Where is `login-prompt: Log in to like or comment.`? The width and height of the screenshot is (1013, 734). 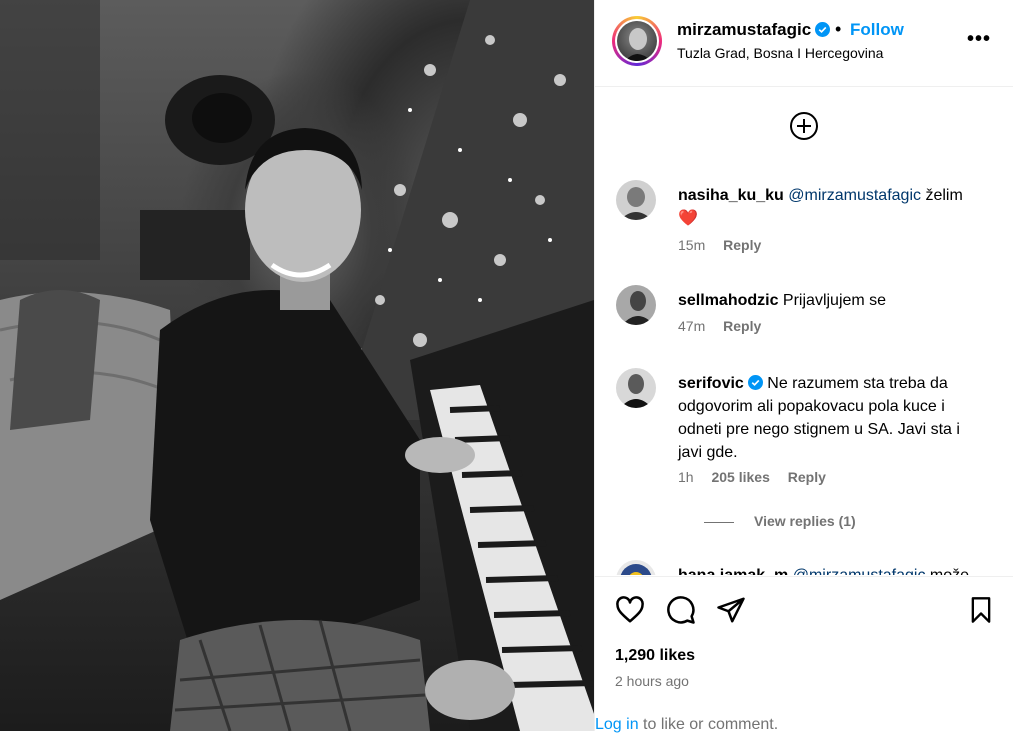 login-prompt: Log in to like or comment. is located at coordinates (687, 724).